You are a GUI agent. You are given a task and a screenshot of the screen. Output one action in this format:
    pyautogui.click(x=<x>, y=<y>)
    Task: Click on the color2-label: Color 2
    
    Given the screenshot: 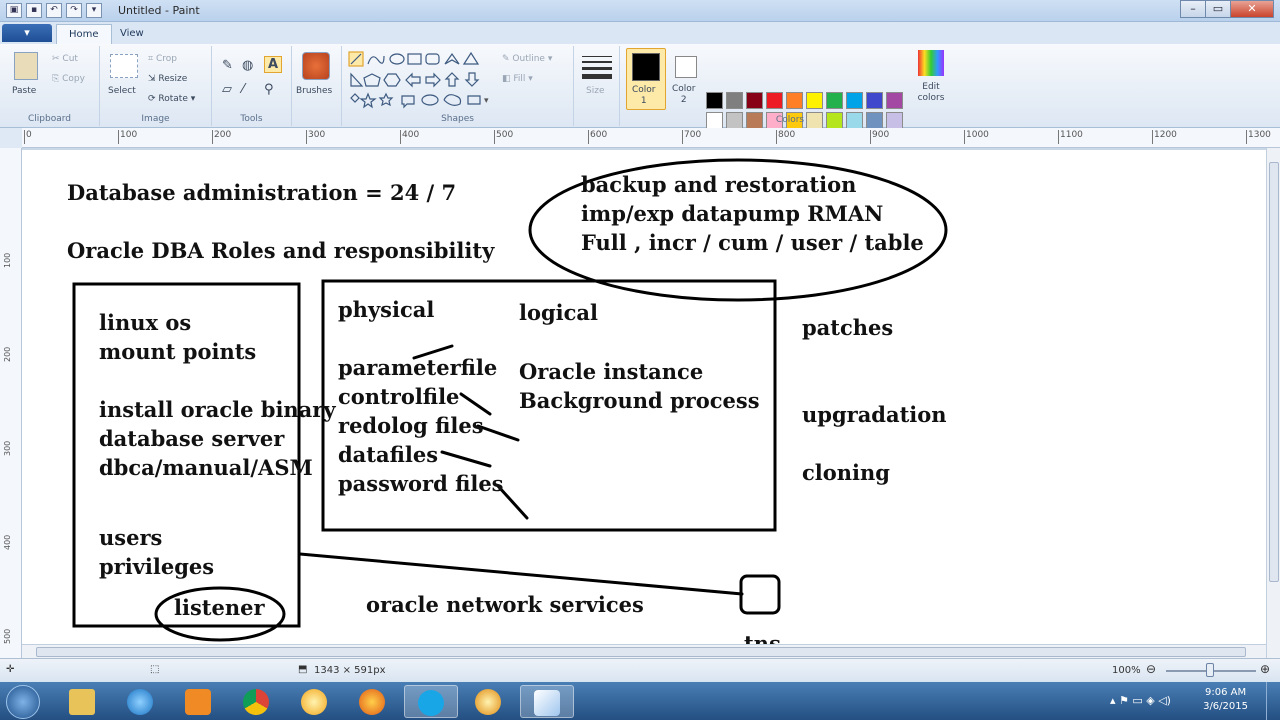 What is the action you would take?
    pyautogui.click(x=684, y=94)
    